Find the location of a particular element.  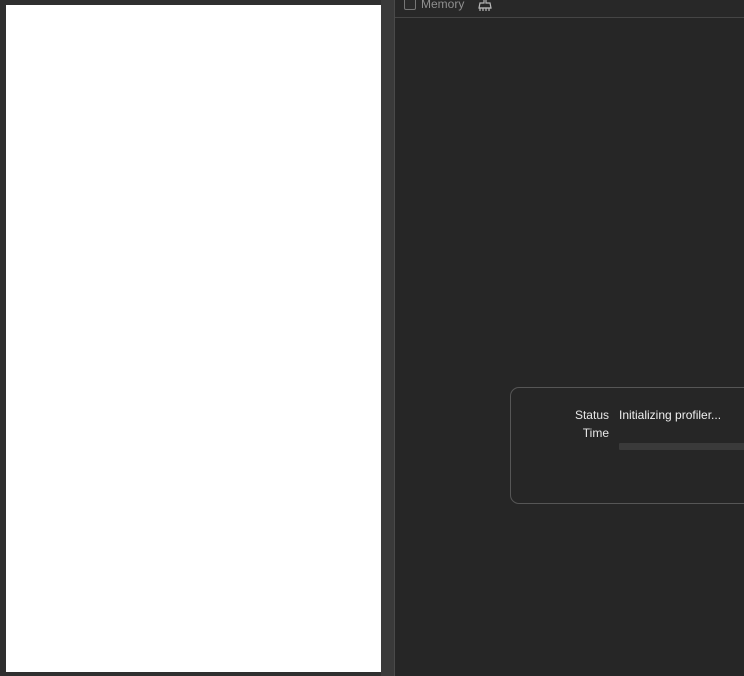

memory-label: Memory is located at coordinates (443, 5).